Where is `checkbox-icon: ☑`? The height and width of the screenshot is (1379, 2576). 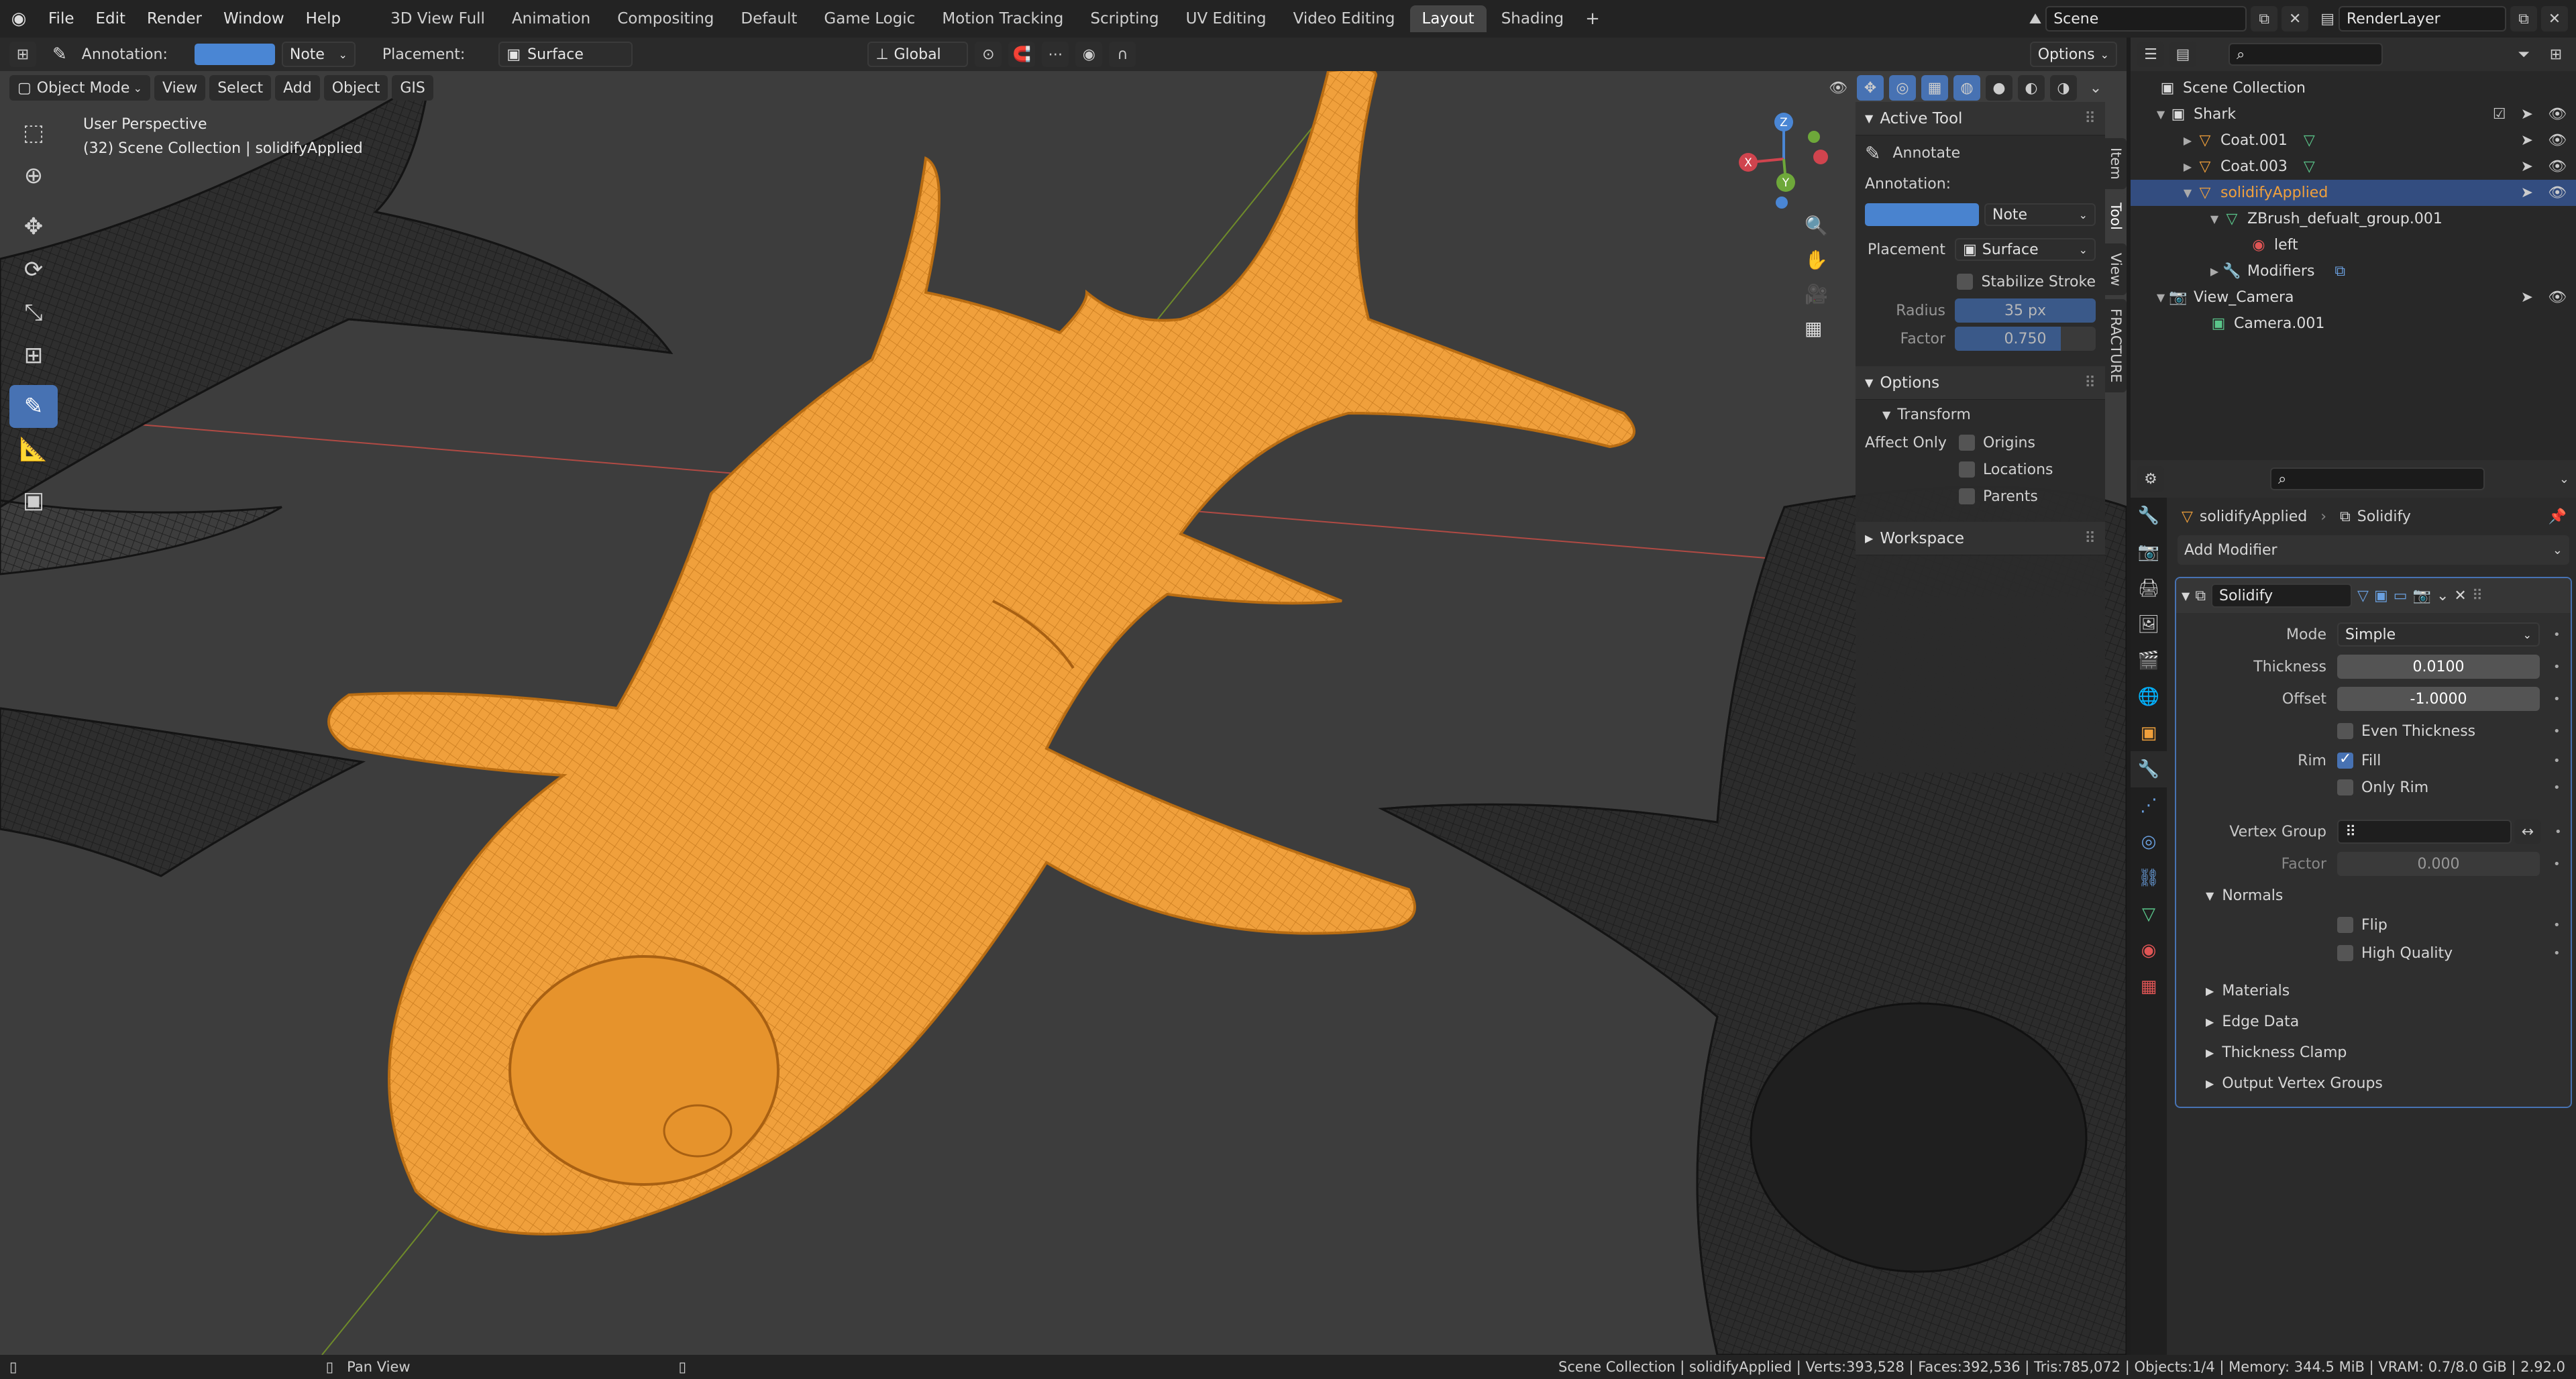
checkbox-icon: ☑ is located at coordinates (2499, 114).